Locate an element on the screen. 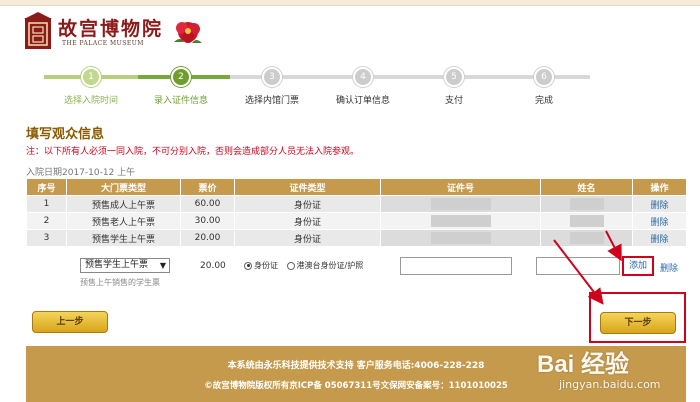 The width and height of the screenshot is (700, 402). table-row: 1 预售成人上午票 60.00 身份证 删除 is located at coordinates (356, 204).